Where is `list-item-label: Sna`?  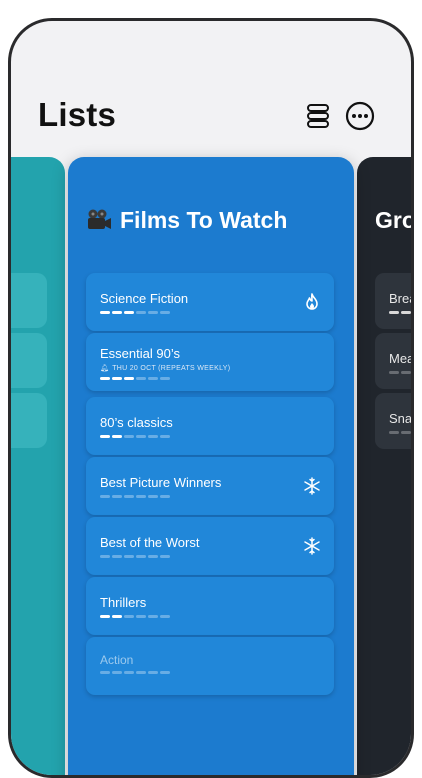
list-item-label: Sna is located at coordinates (401, 418).